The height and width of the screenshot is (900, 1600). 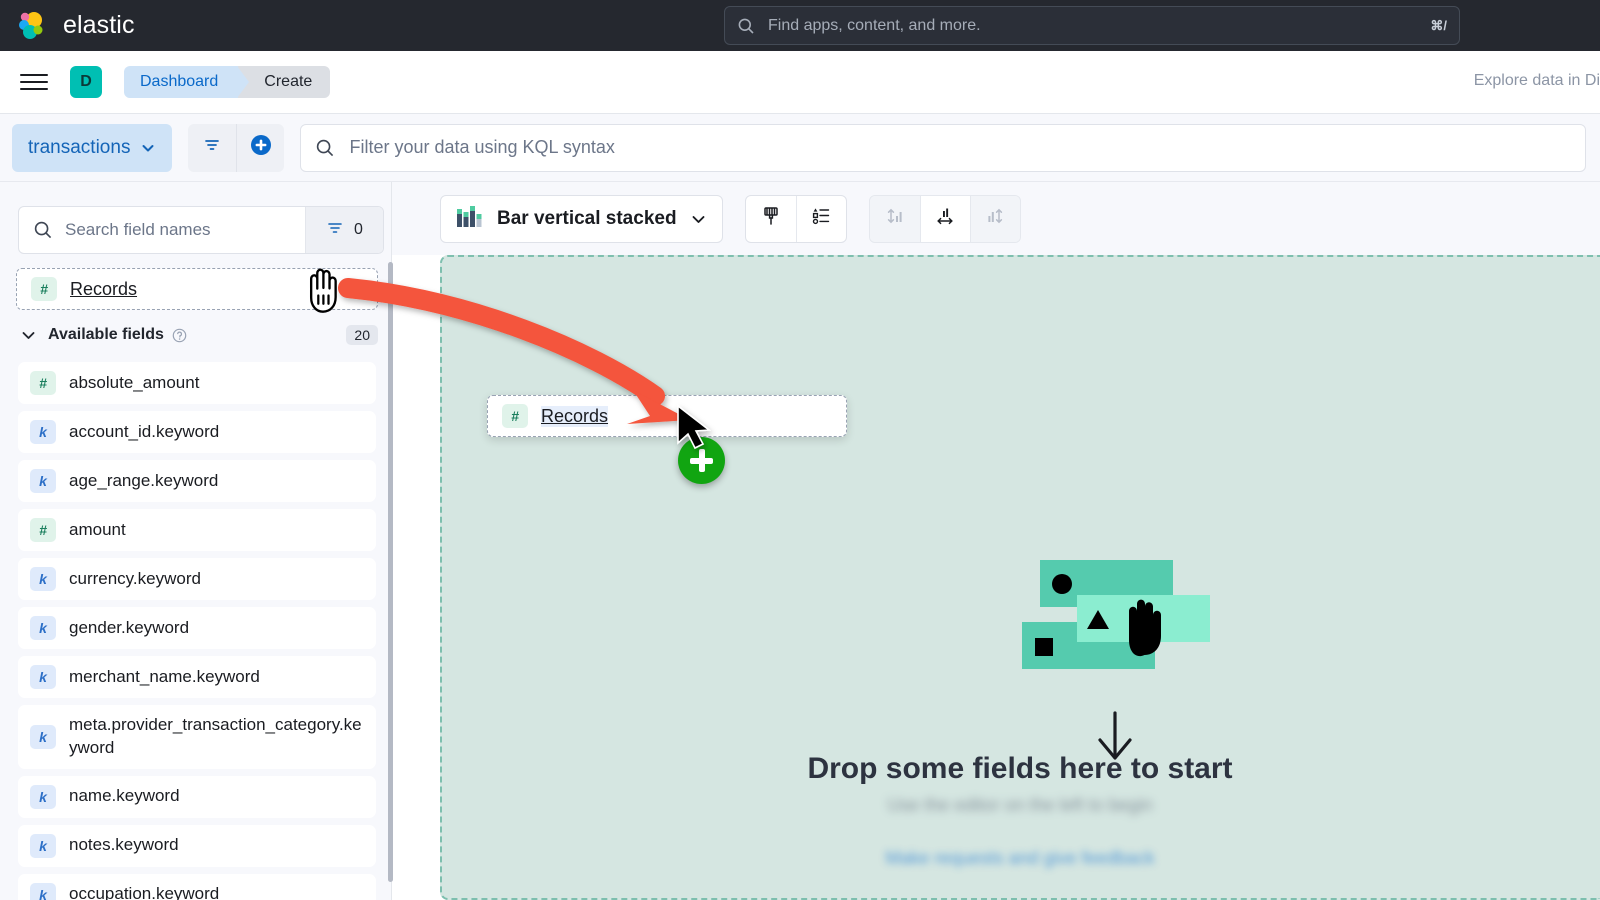 I want to click on question-mark-icon, so click(x=179, y=335).